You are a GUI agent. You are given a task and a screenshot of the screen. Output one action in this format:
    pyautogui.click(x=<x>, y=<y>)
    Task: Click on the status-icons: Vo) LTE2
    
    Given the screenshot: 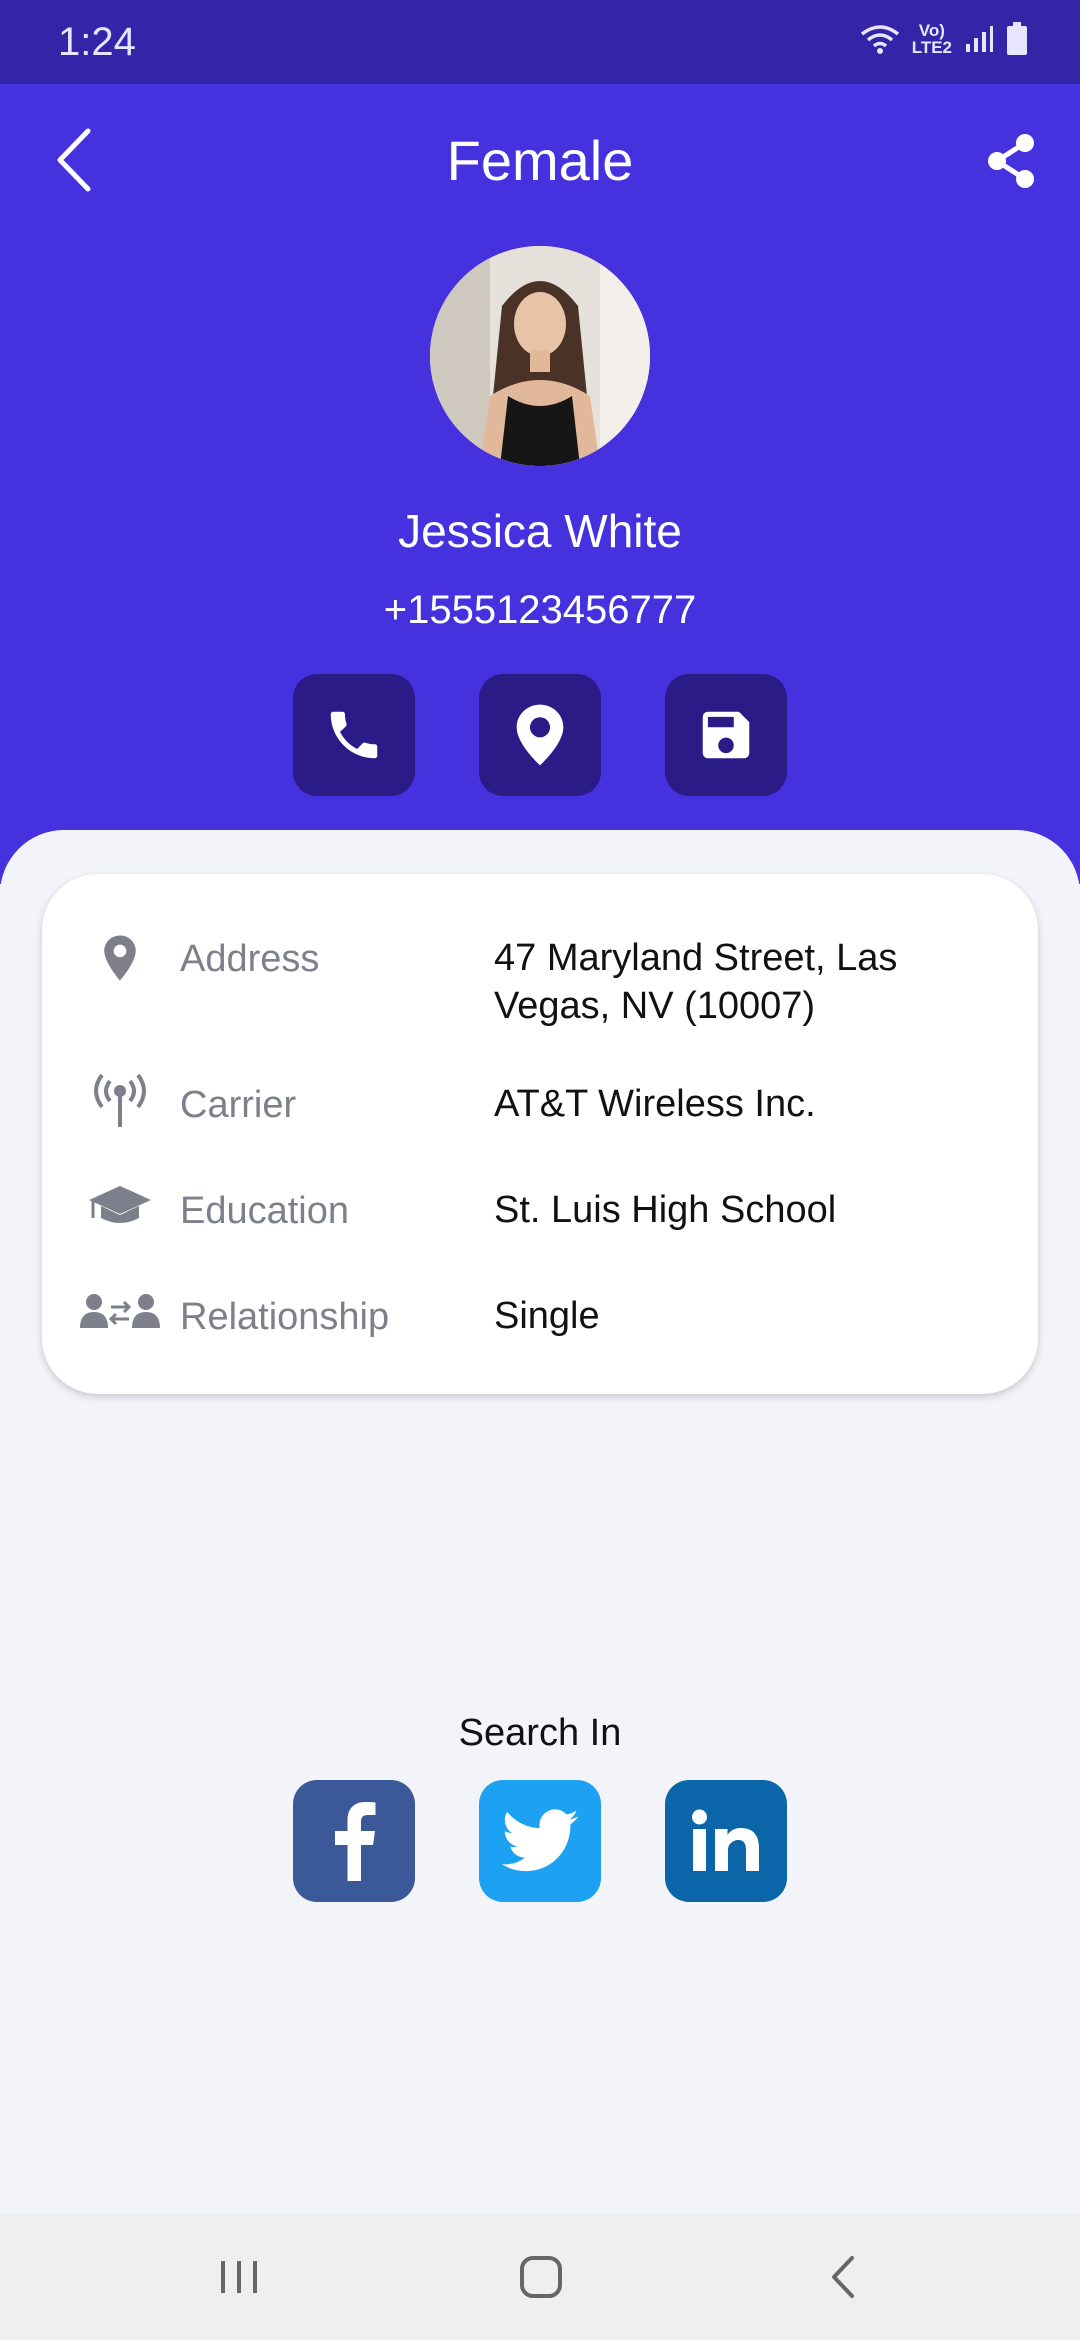 What is the action you would take?
    pyautogui.click(x=944, y=39)
    